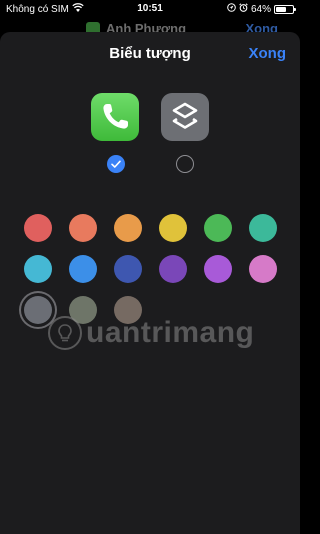 The width and height of the screenshot is (320, 534). I want to click on done-button: Xong, so click(268, 53).